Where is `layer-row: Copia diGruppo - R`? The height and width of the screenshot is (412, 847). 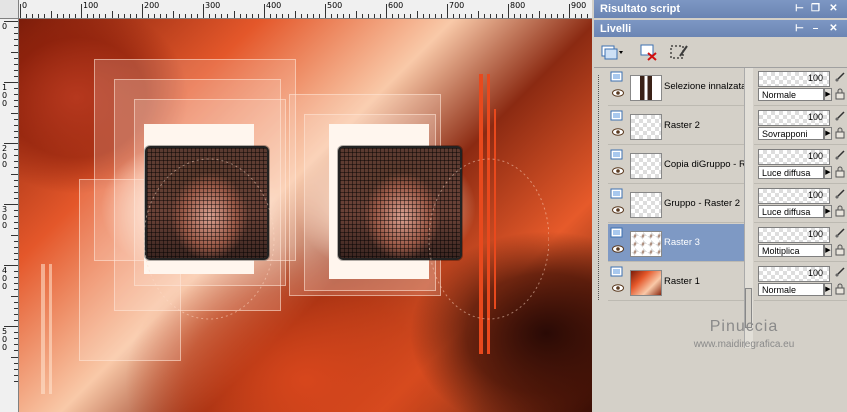 layer-row: Copia diGruppo - R is located at coordinates (676, 165).